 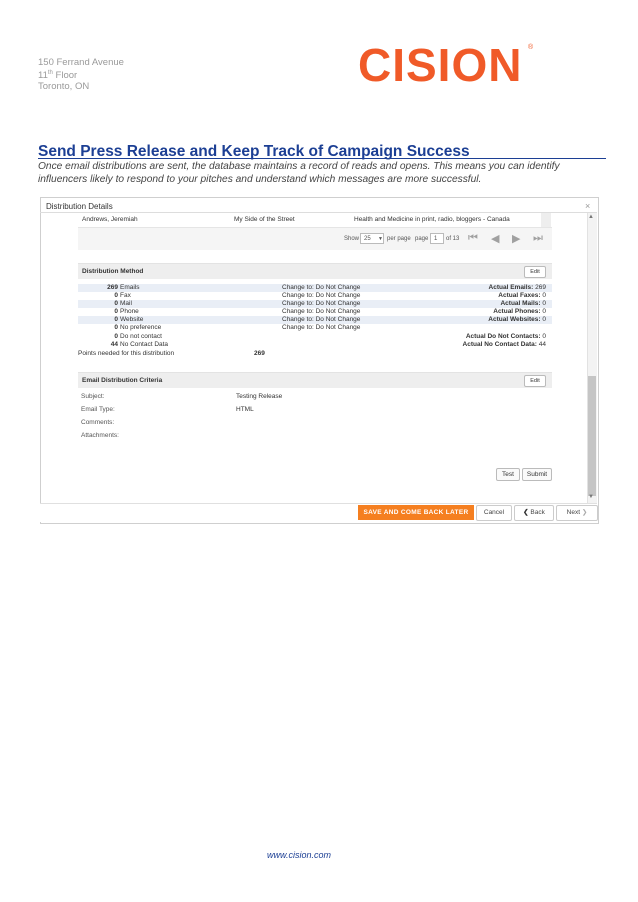 What do you see at coordinates (538, 238) in the screenshot?
I see `last-page-icon: ⏭` at bounding box center [538, 238].